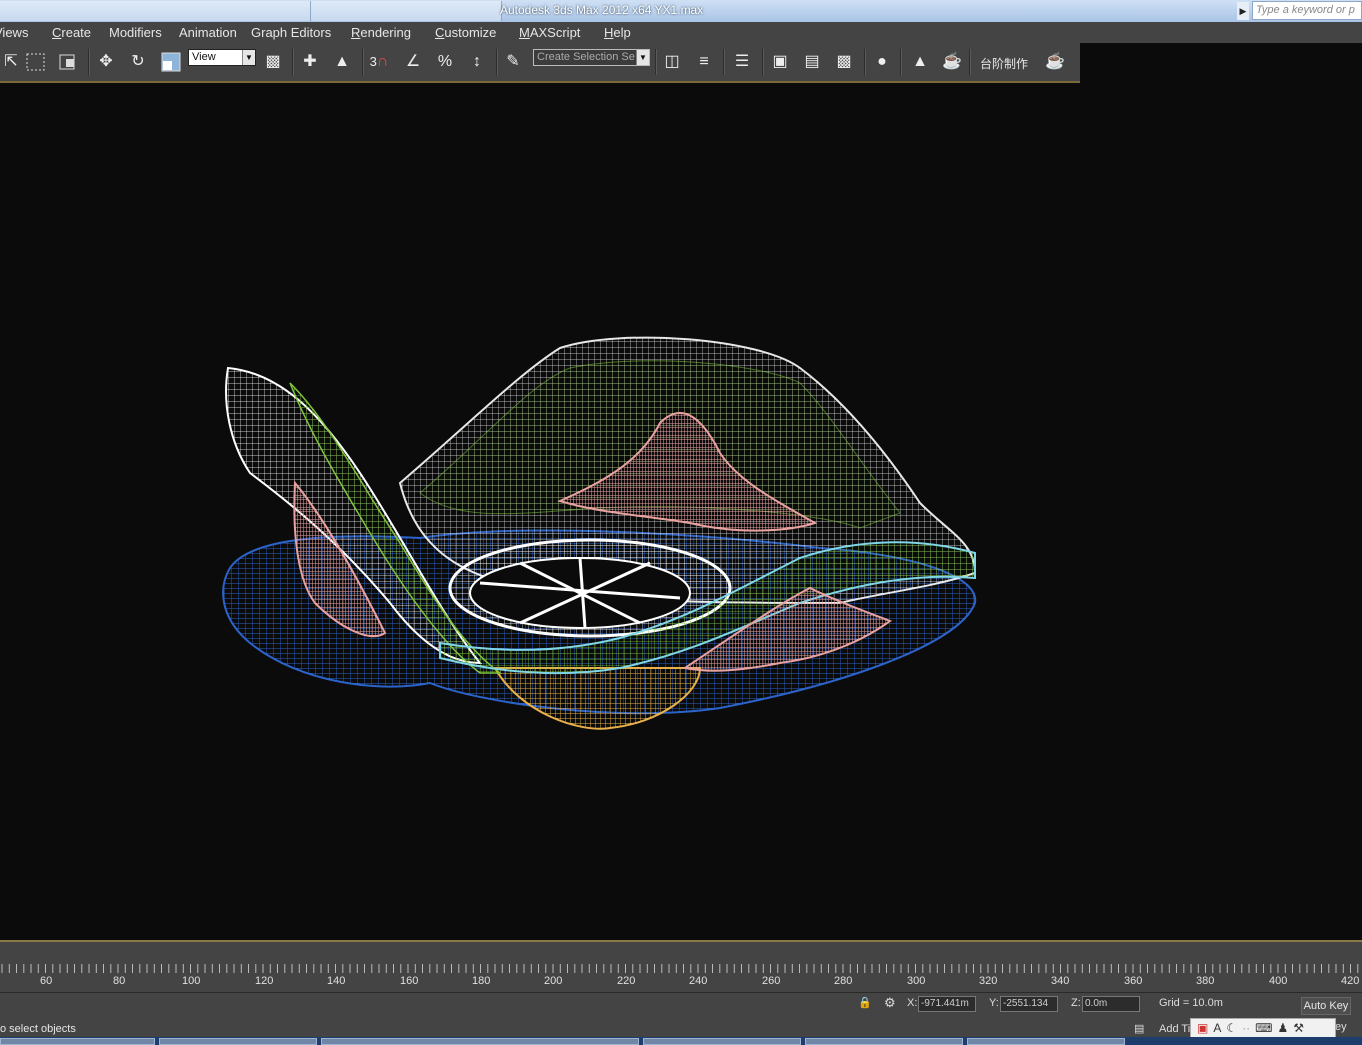  I want to click on keyboard-icon: ⌨, so click(1263, 1028).